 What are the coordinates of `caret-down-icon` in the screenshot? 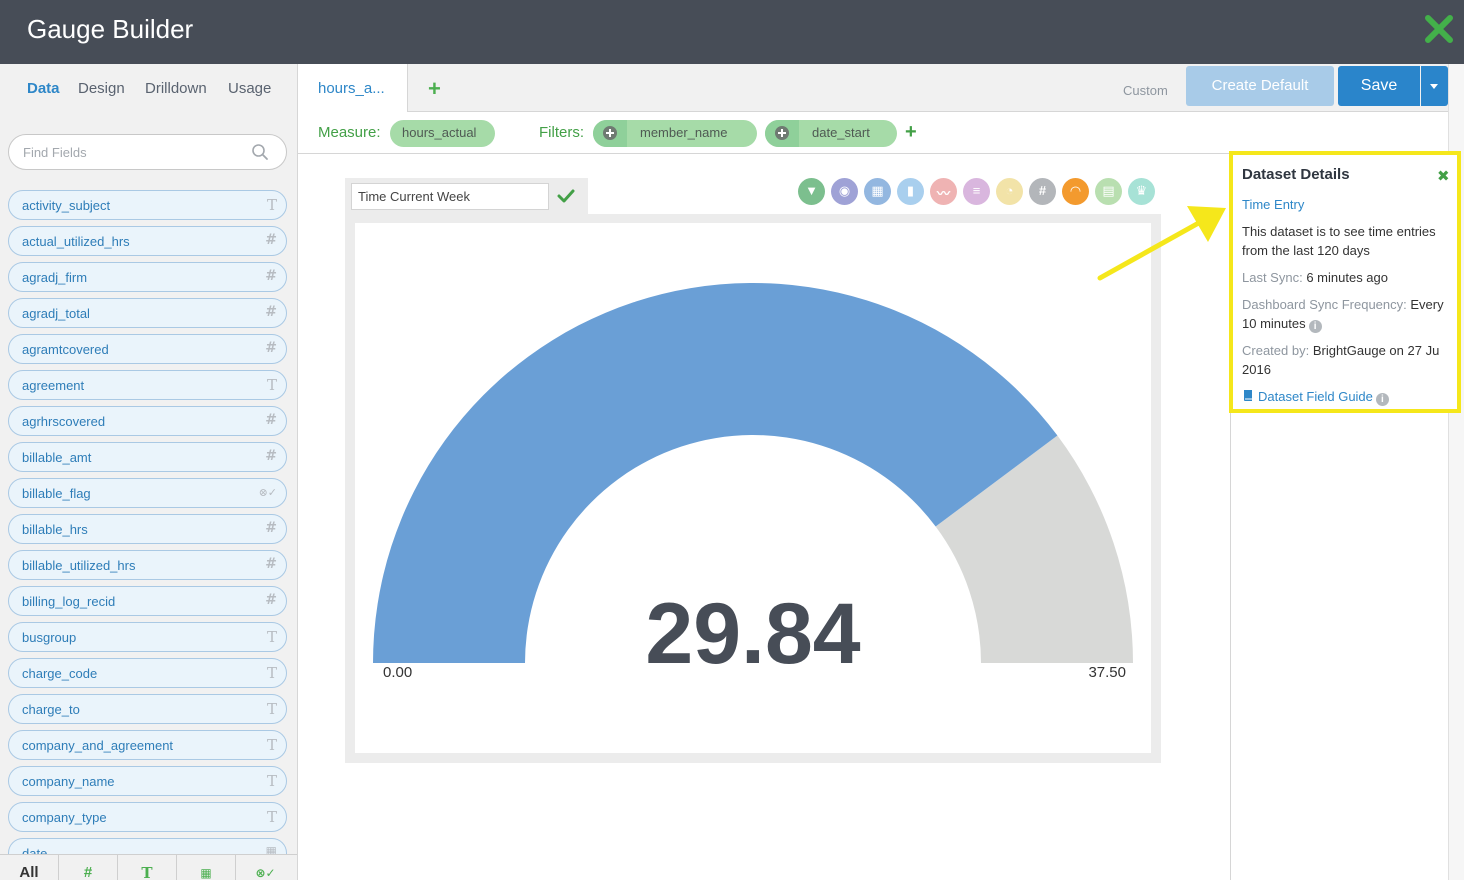 It's located at (1434, 86).